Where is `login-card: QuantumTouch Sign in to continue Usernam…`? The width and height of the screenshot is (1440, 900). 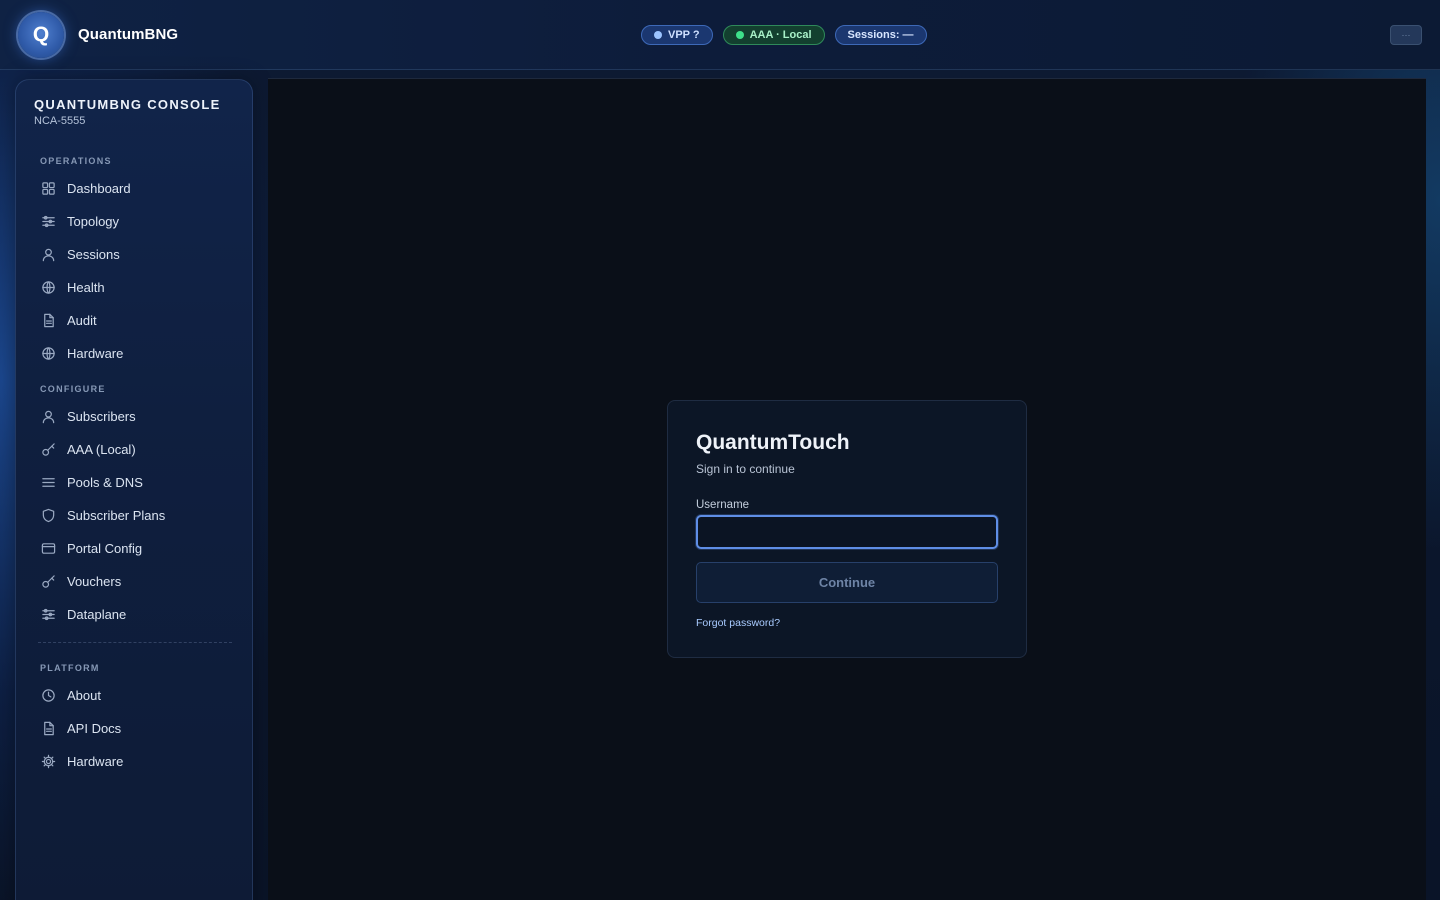 login-card: QuantumTouch Sign in to continue Usernam… is located at coordinates (847, 529).